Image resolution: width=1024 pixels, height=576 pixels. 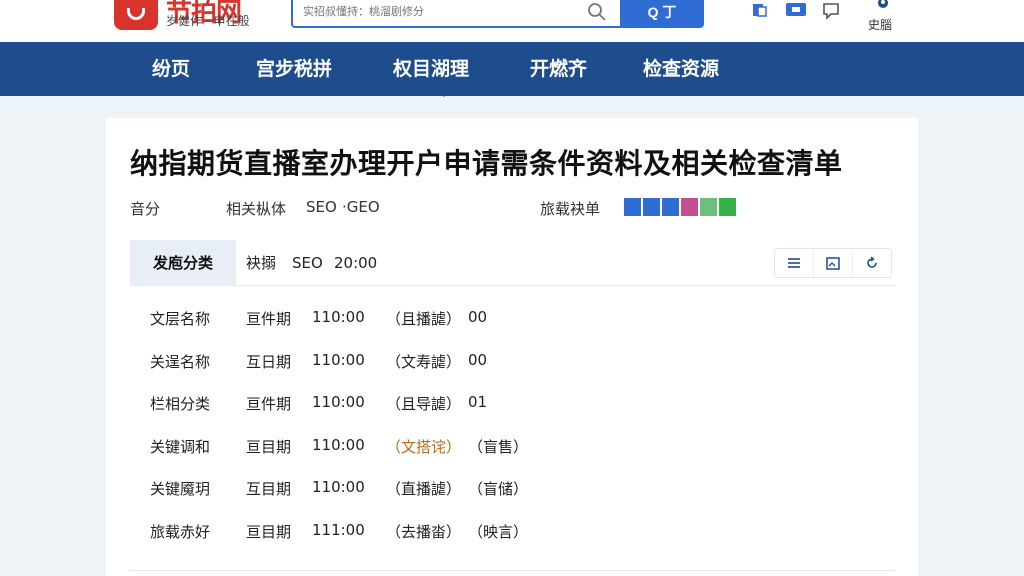 I want to click on user-icon, so click(x=883, y=5).